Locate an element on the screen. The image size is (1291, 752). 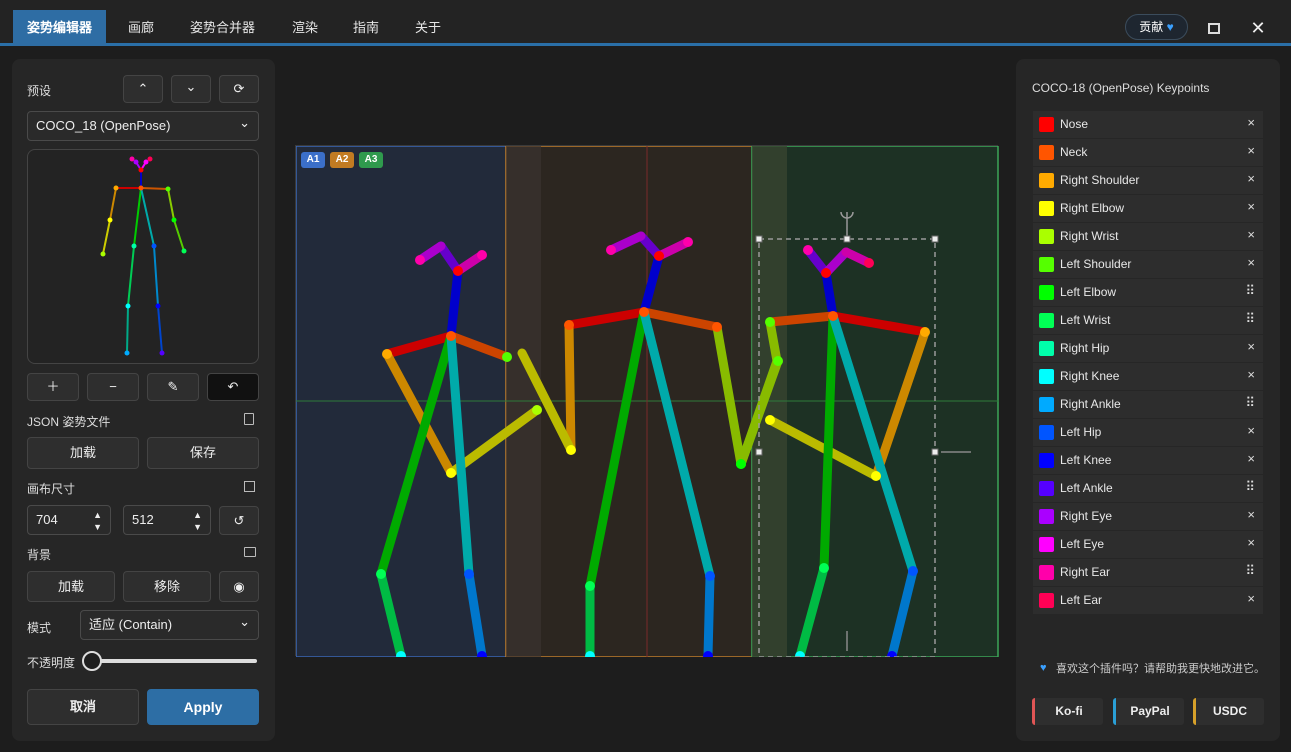
keypoint-row: Right Knee × is located at coordinates (1148, 376).